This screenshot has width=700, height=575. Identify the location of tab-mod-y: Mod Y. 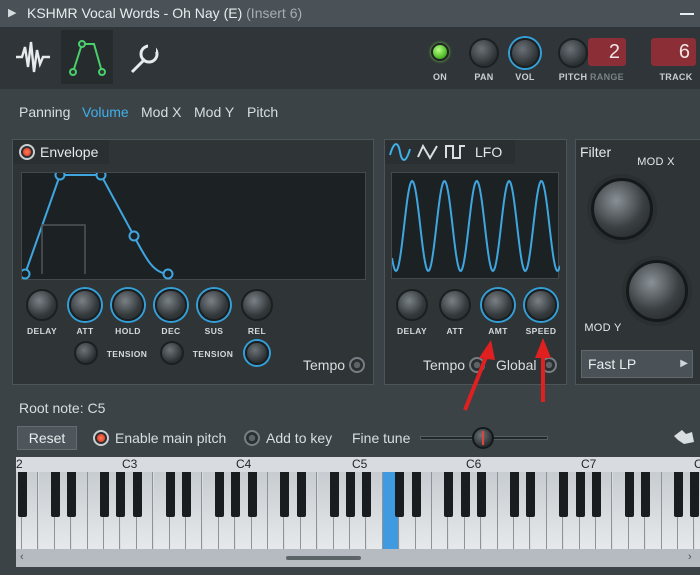
(214, 112).